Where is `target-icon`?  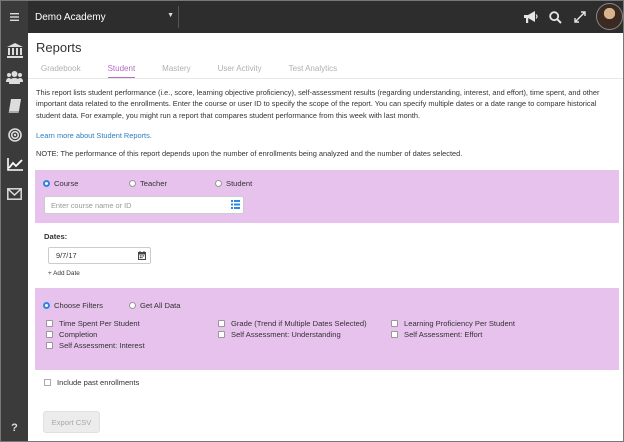
target-icon is located at coordinates (14, 135).